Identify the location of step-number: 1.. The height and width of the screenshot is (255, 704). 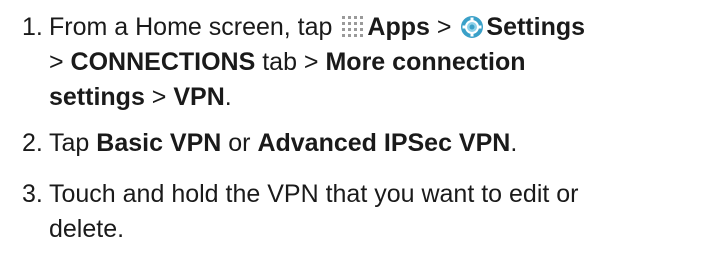
(32, 27).